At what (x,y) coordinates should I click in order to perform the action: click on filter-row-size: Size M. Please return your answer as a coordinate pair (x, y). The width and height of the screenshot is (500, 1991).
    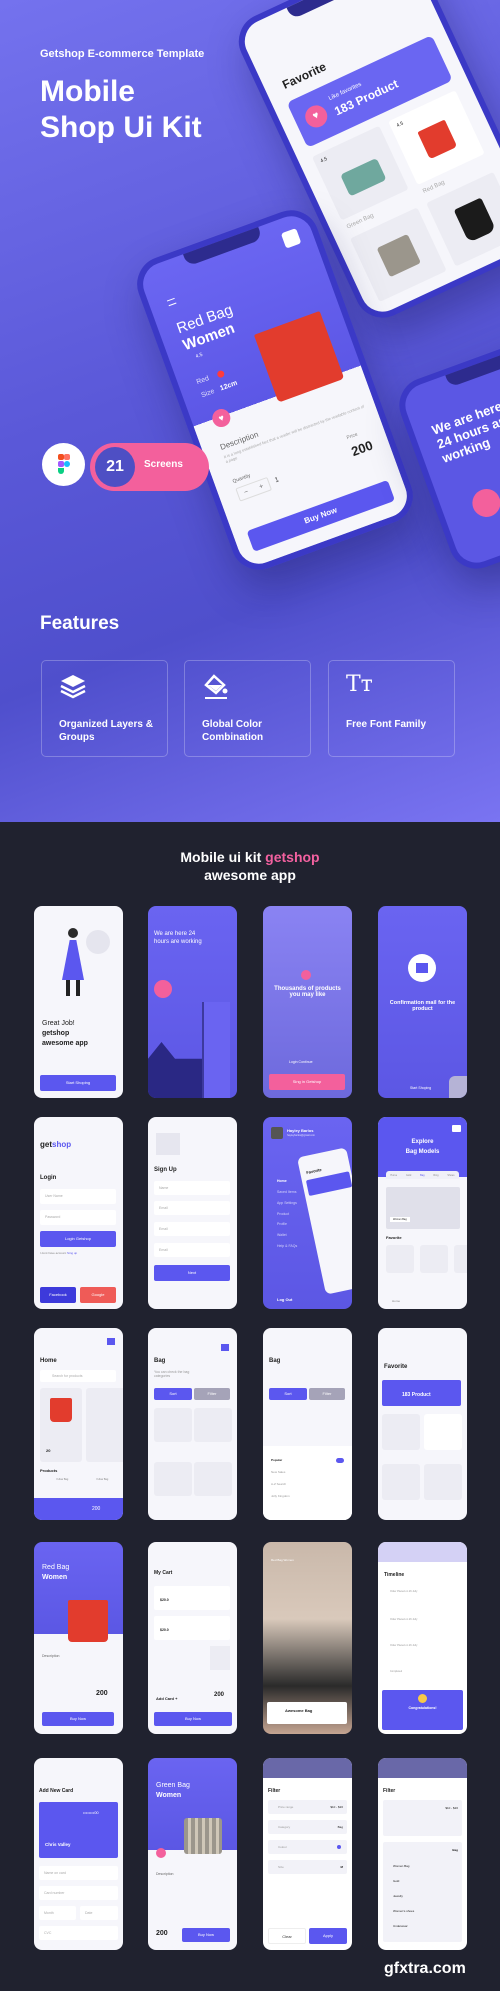
    Looking at the image, I should click on (307, 1867).